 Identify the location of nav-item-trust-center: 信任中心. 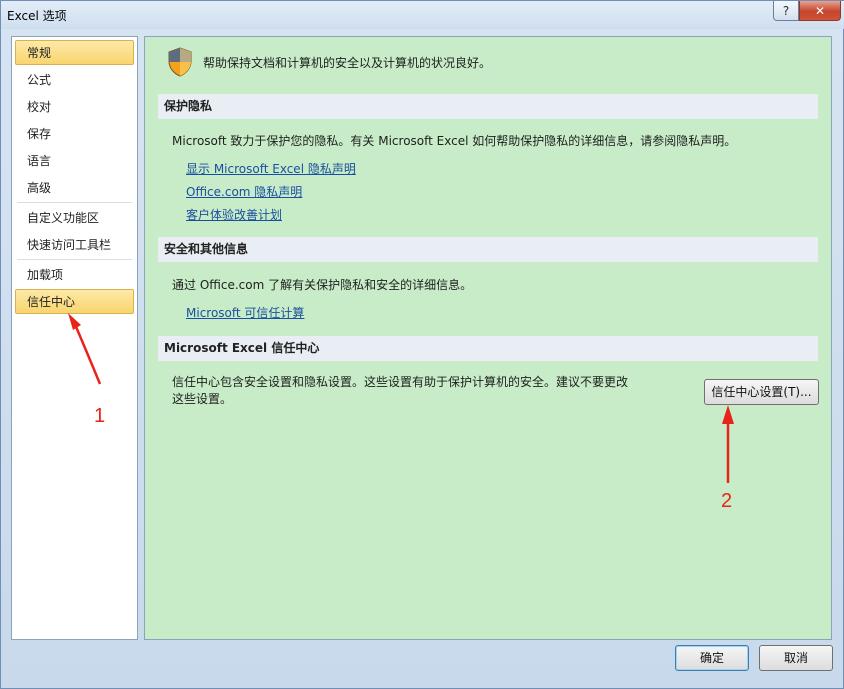
(74, 301).